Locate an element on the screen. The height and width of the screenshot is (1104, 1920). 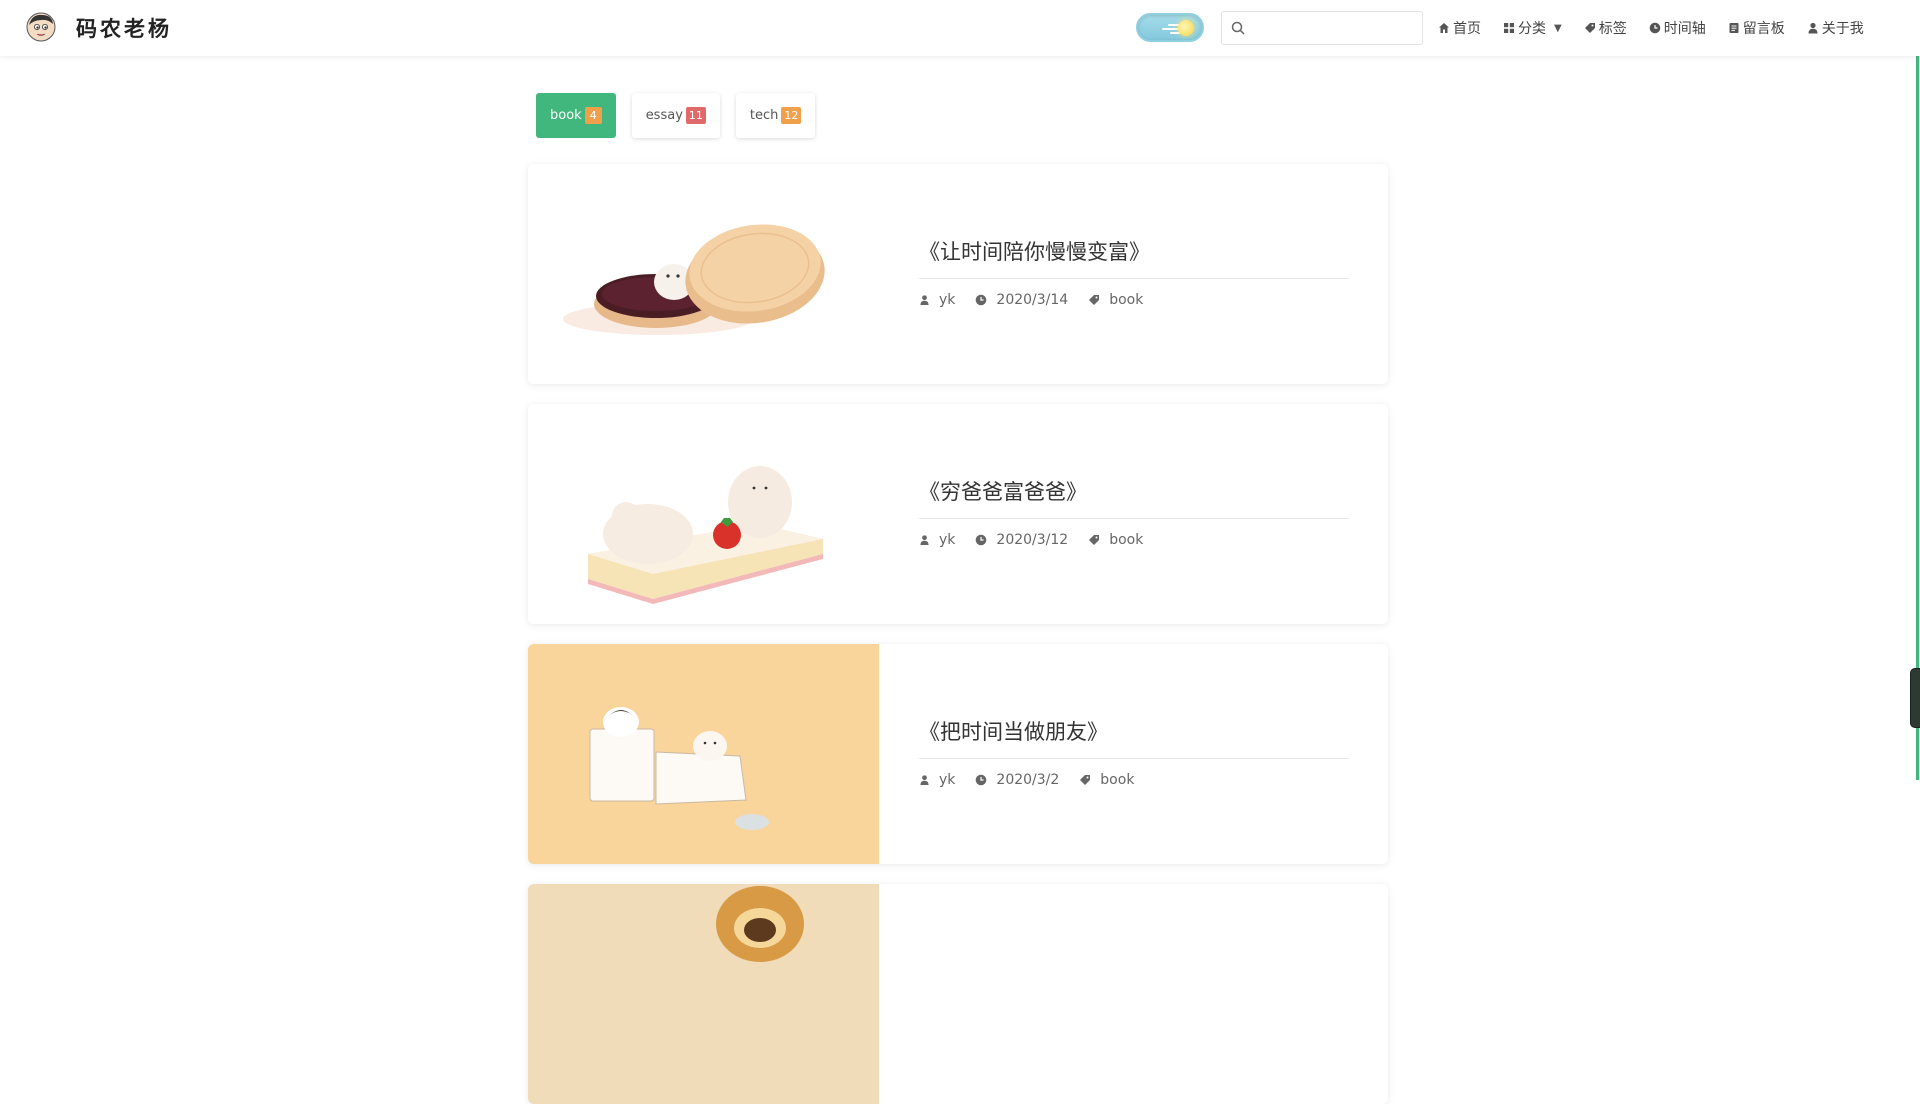
caret-down-icon: ▼ is located at coordinates (1558, 28).